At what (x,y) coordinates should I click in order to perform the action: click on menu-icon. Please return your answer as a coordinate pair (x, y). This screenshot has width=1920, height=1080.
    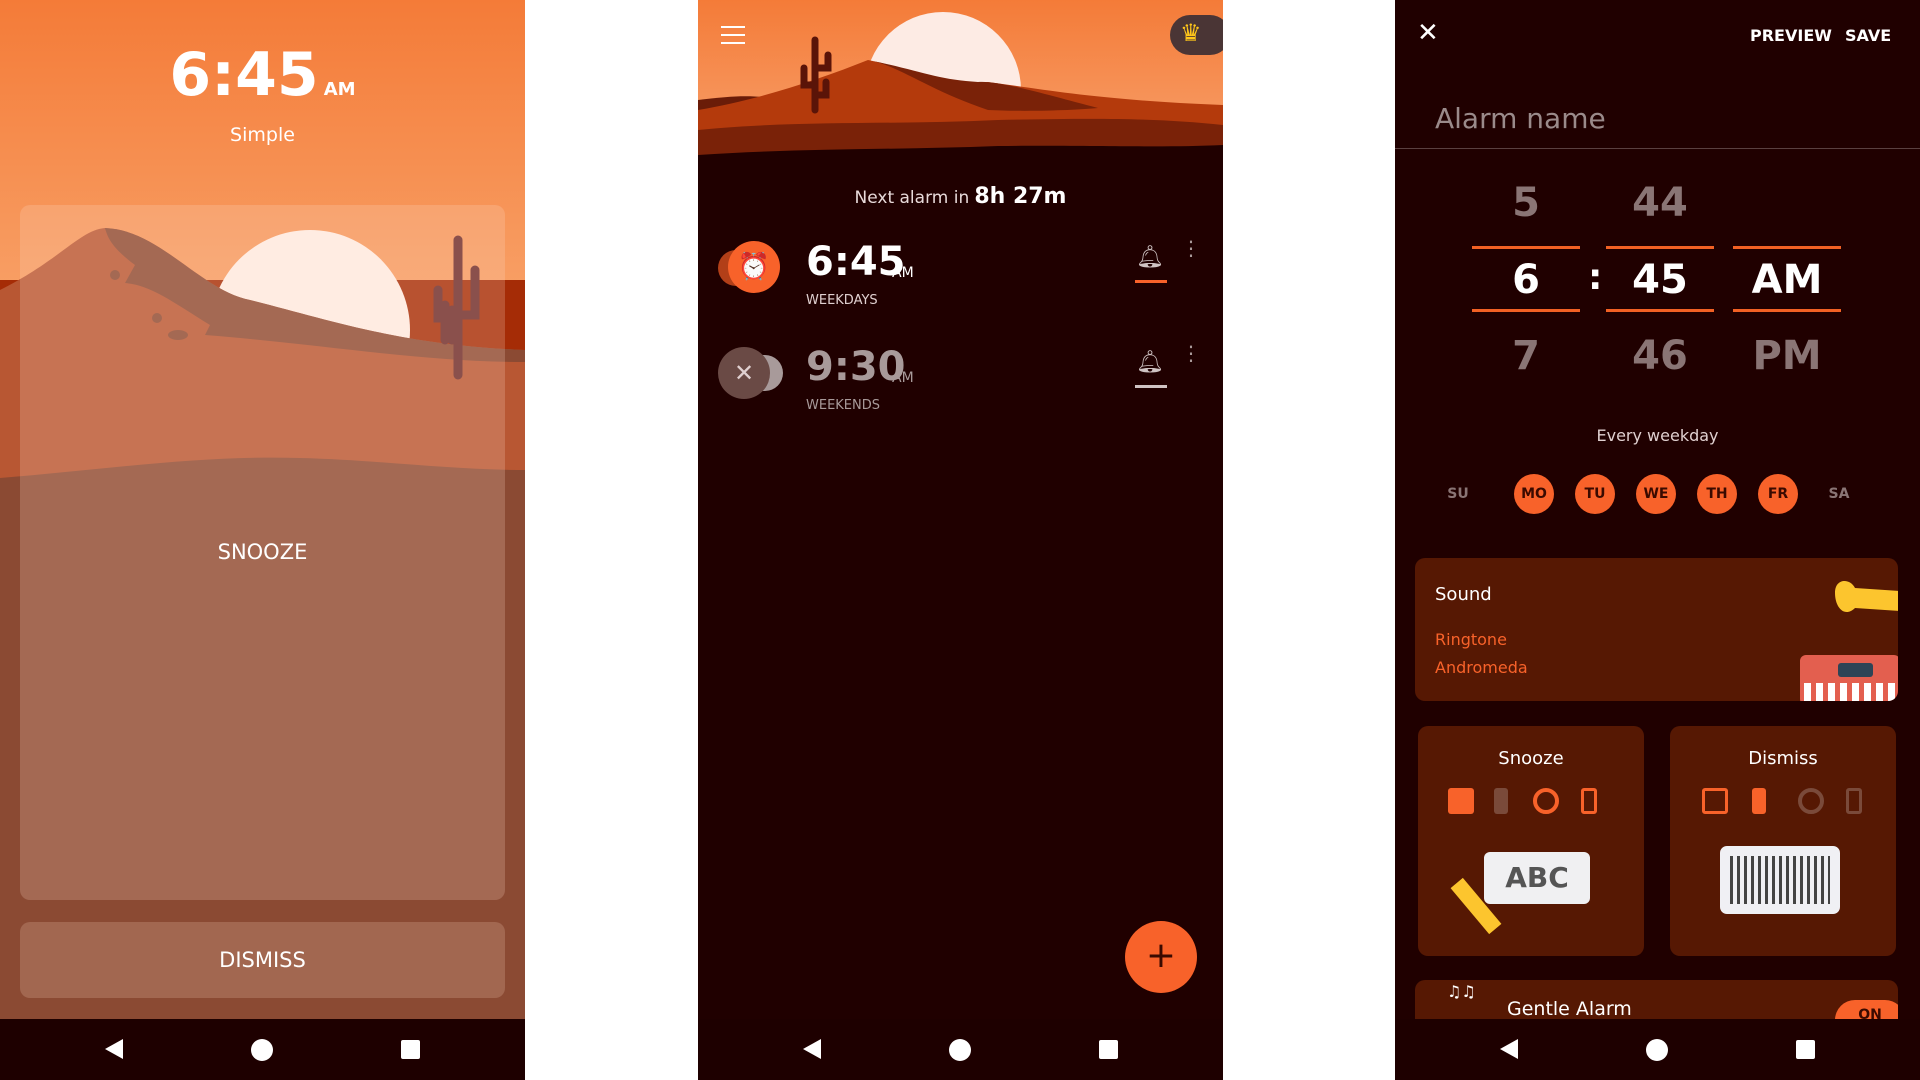
    Looking at the image, I should click on (733, 27).